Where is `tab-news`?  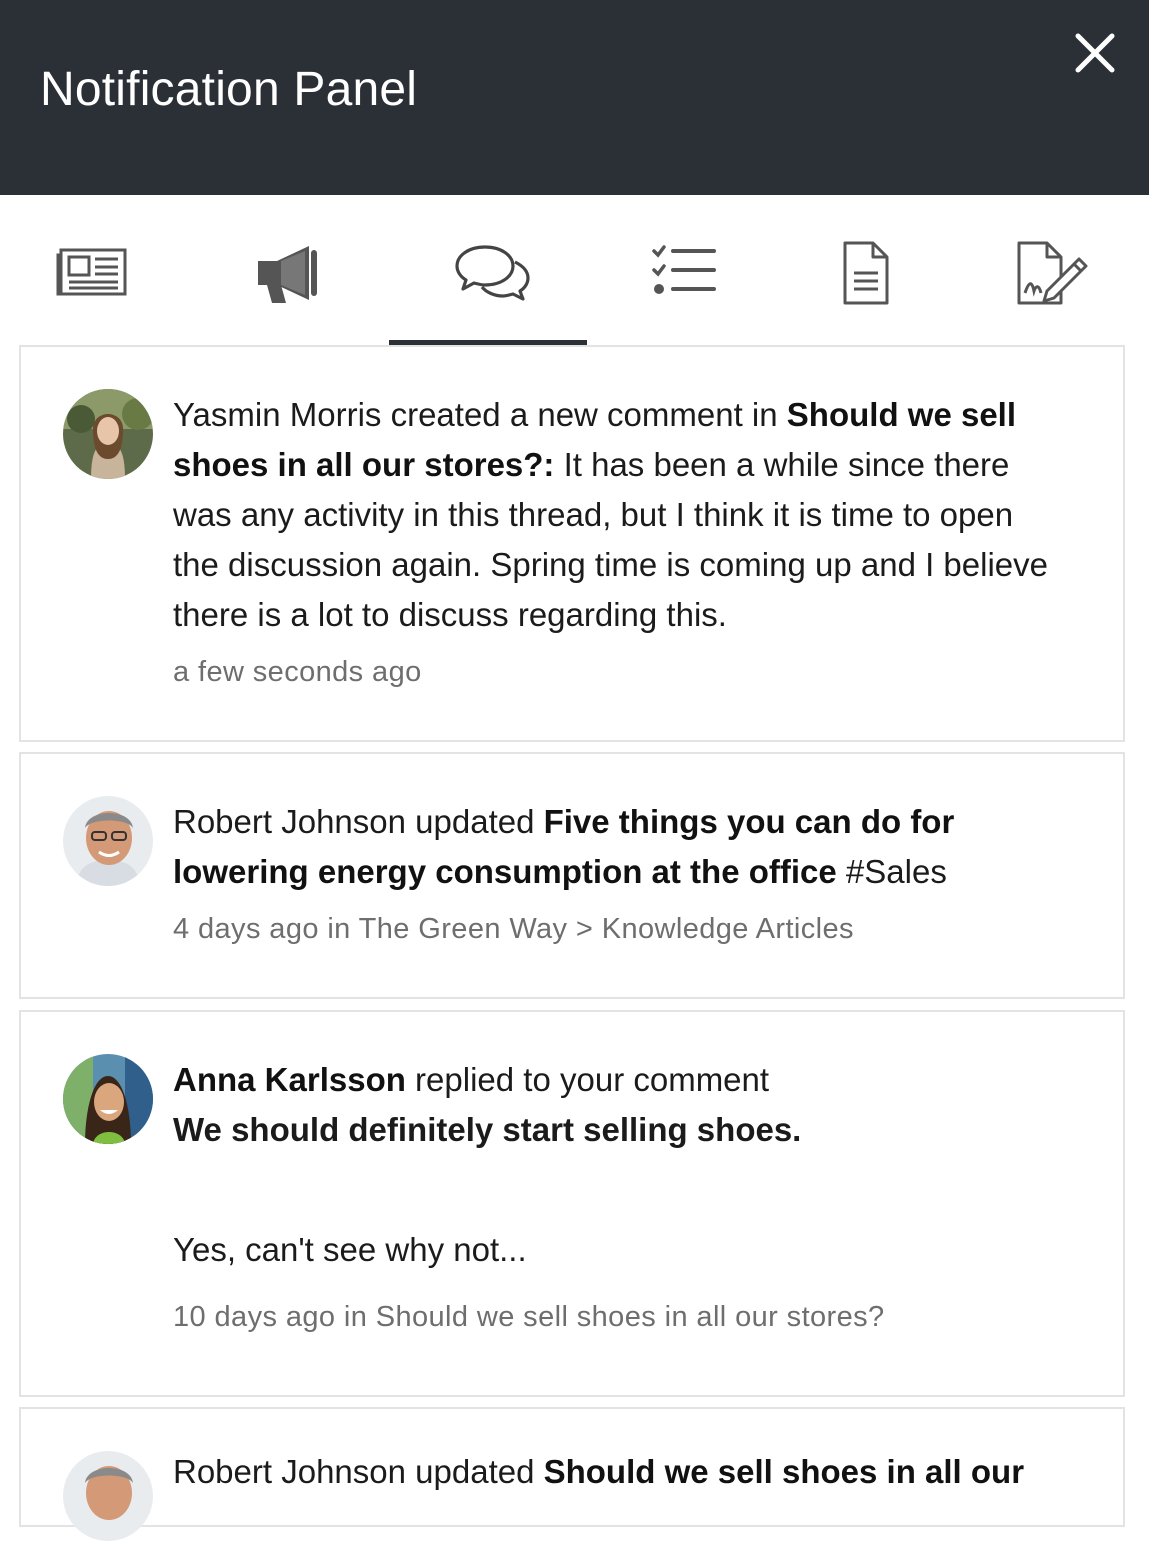 tab-news is located at coordinates (99, 270).